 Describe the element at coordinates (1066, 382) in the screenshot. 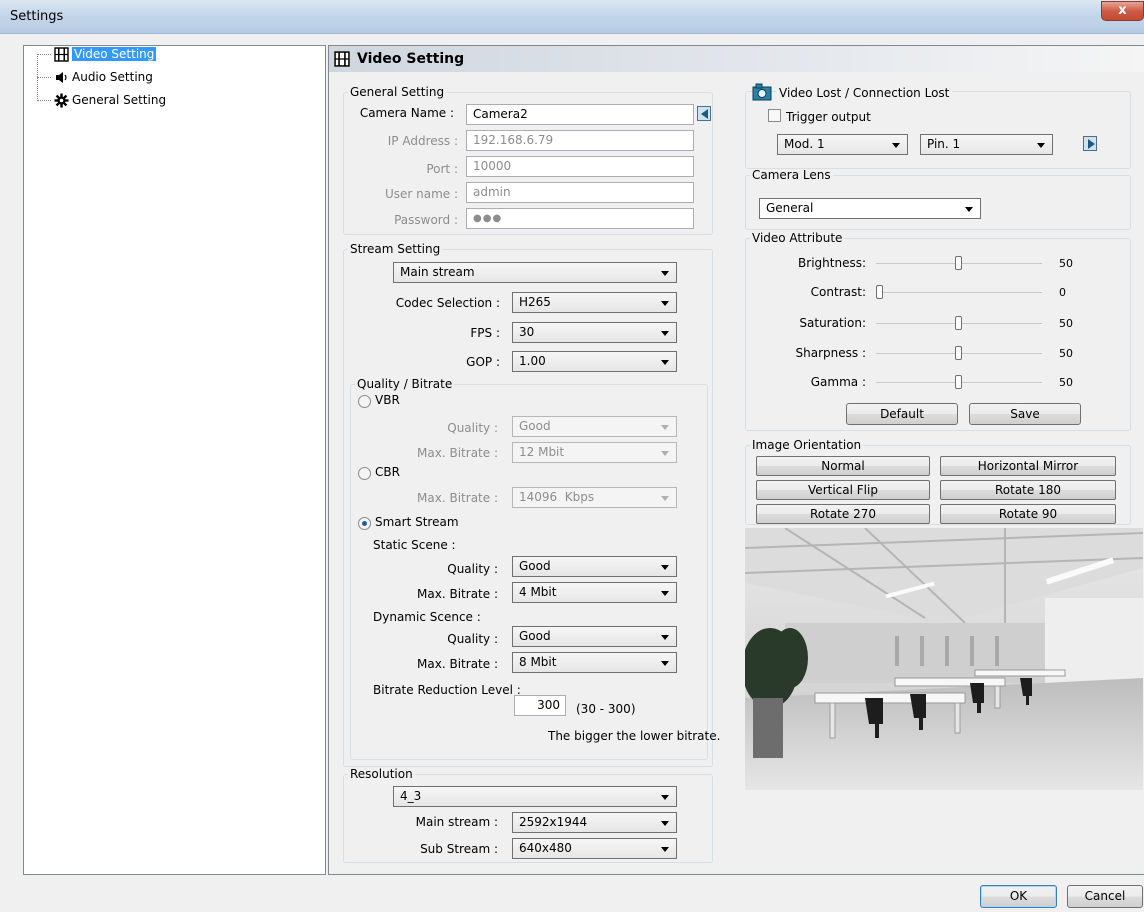

I see `gamma-value: 50` at that location.